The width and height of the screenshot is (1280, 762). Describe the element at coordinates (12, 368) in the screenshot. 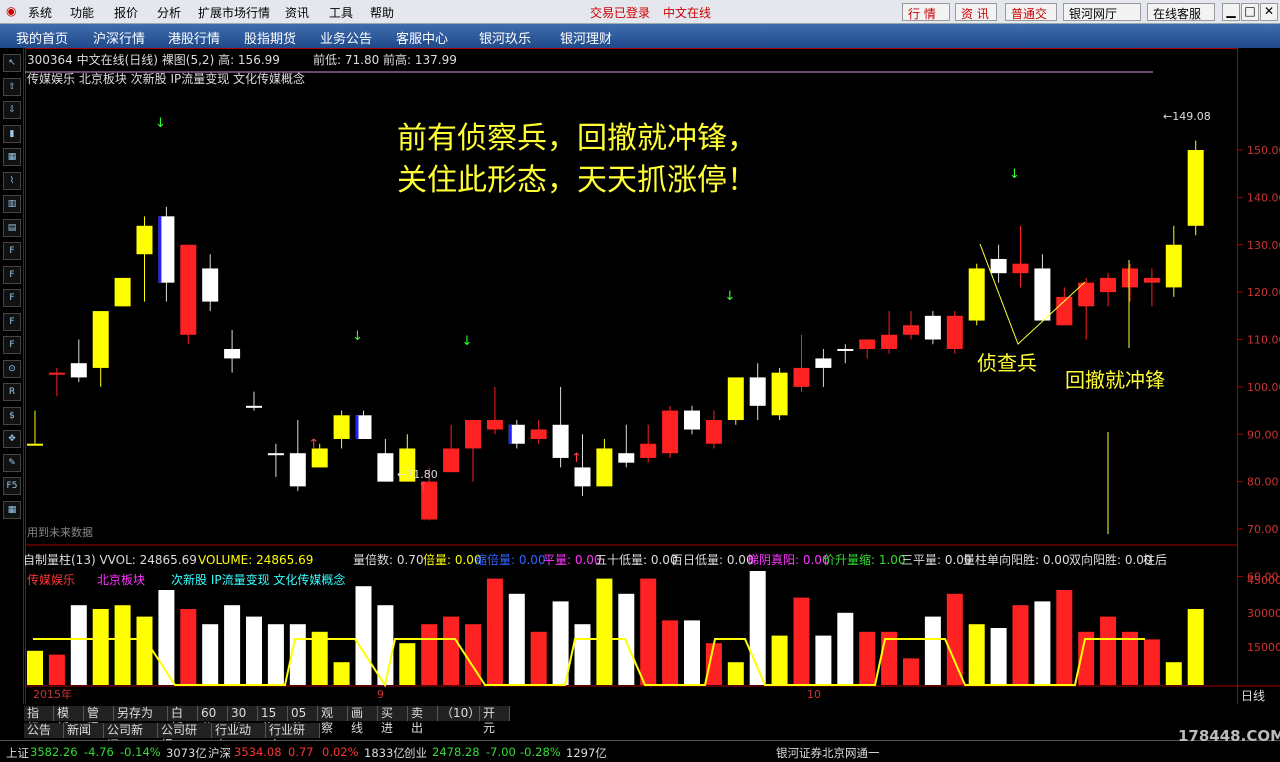

I see `toolbar-f5-icon: ⊙` at that location.